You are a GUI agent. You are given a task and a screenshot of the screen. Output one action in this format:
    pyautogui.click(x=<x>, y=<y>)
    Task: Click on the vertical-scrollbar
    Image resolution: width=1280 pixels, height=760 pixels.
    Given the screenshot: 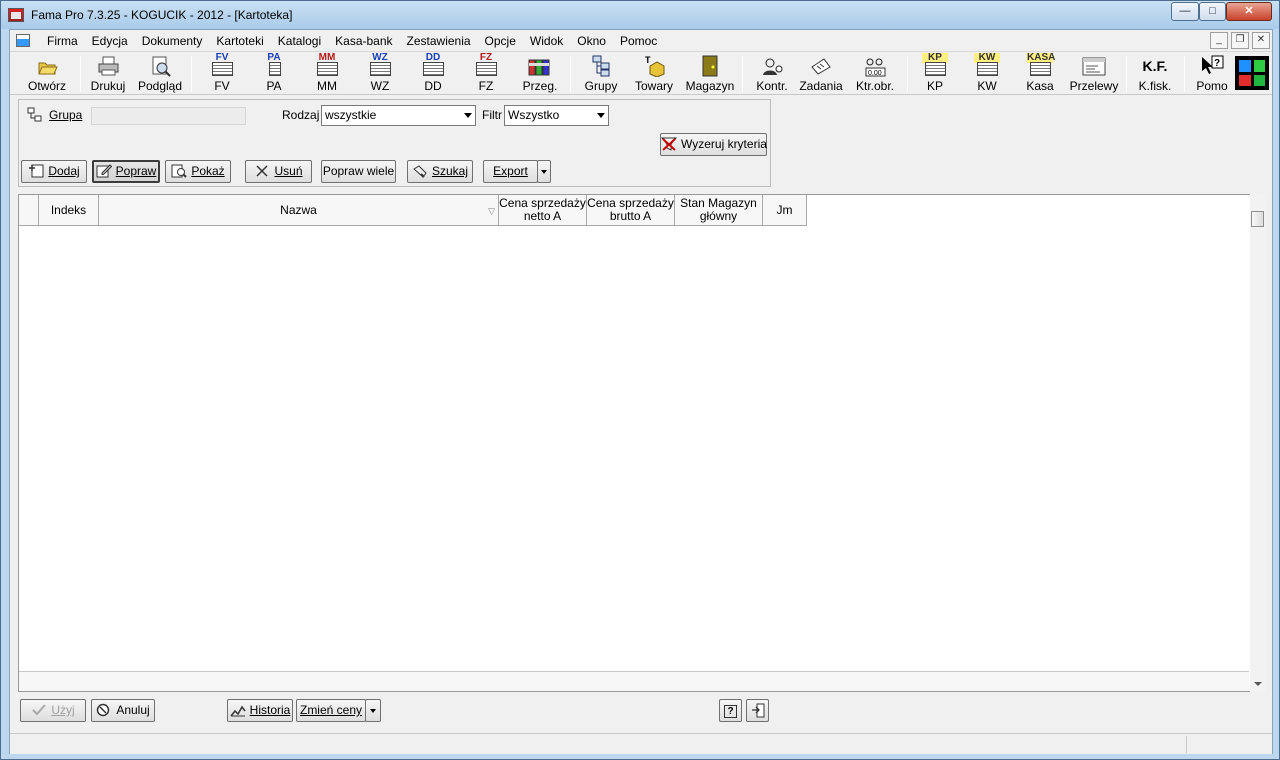 What is the action you would take?
    pyautogui.click(x=1258, y=443)
    